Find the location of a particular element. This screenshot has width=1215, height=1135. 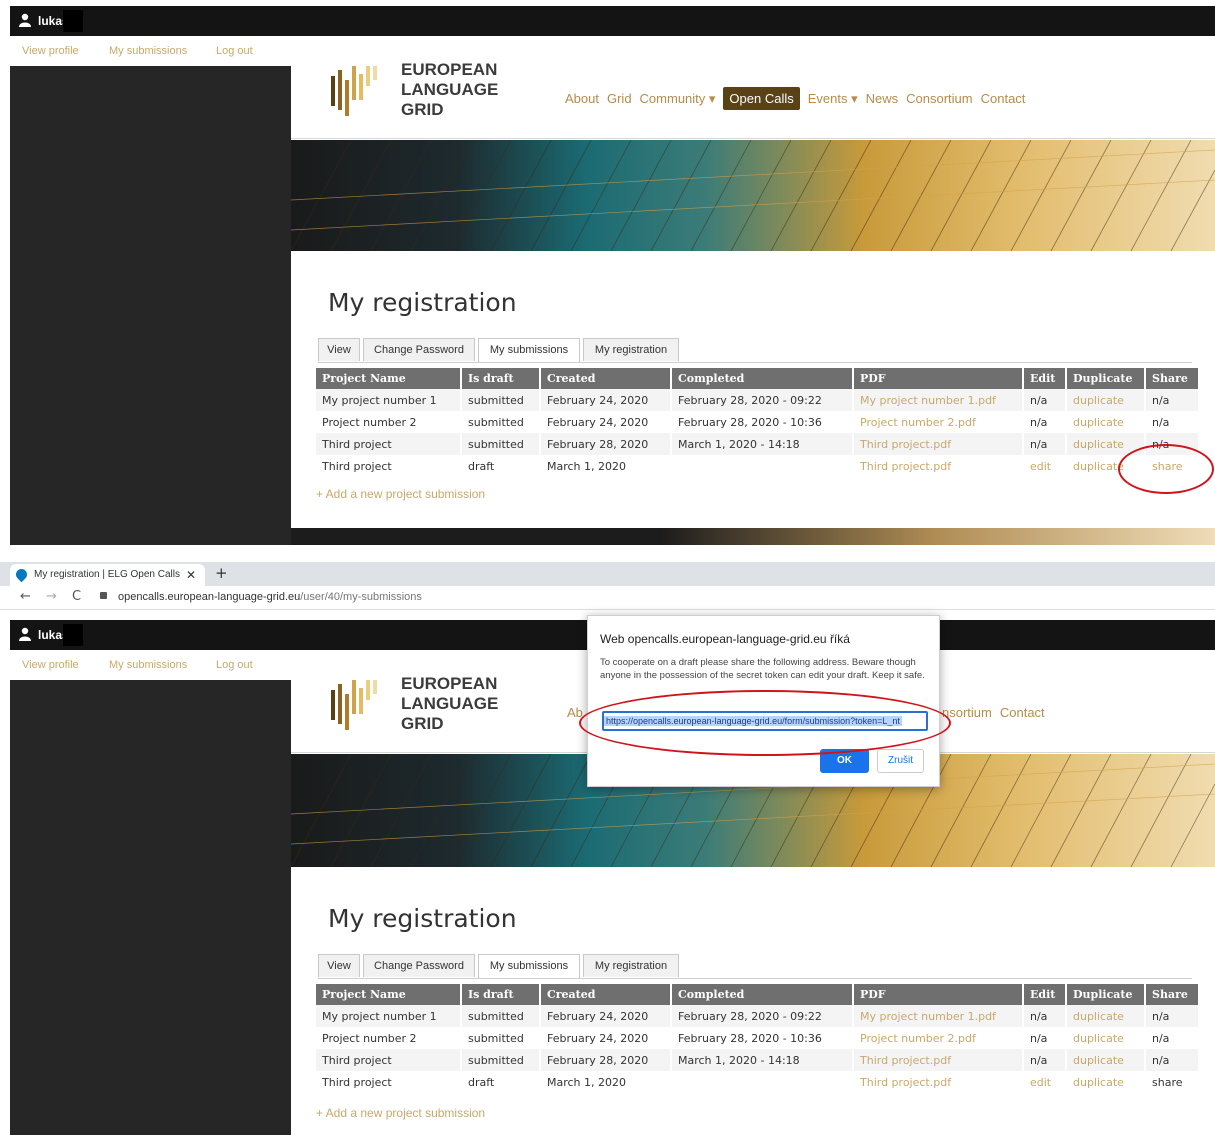

browser-tab: My registration | ELG Open Calls ✕ is located at coordinates (107, 575).